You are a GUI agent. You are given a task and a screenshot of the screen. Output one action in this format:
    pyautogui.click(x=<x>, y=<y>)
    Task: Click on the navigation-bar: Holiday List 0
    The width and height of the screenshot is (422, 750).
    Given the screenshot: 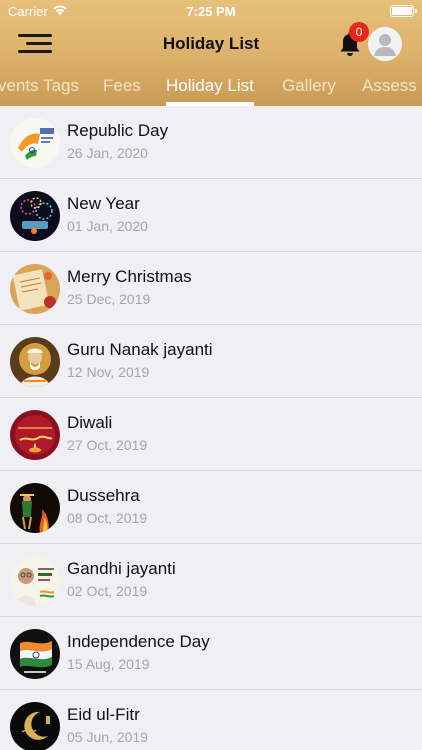 What is the action you would take?
    pyautogui.click(x=211, y=44)
    